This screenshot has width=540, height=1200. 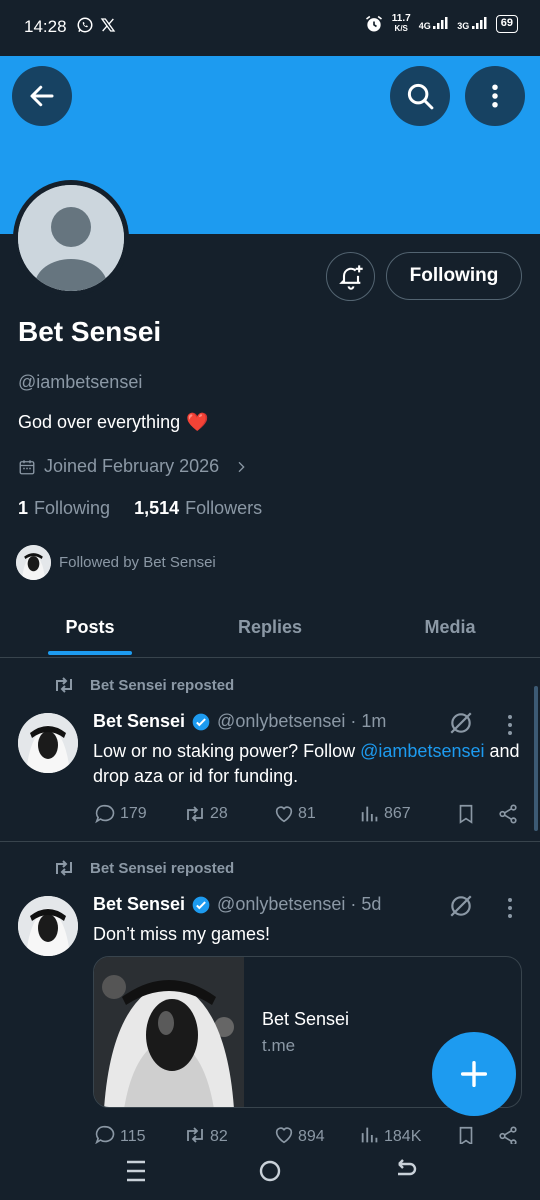 I want to click on views-button: 867, so click(x=407, y=814).